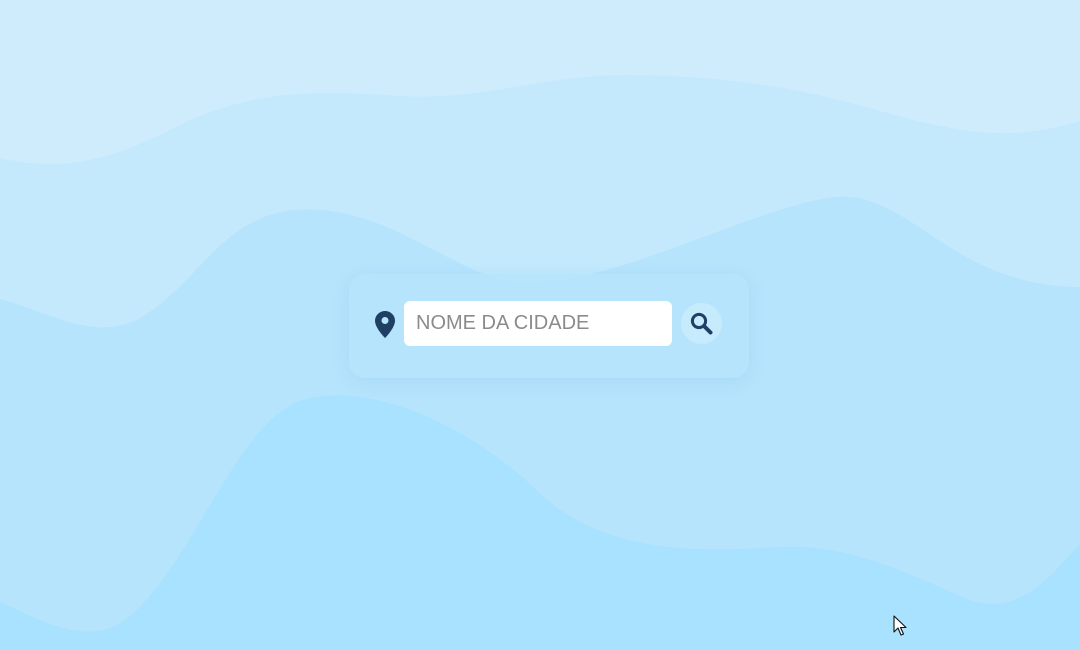 The image size is (1080, 650). I want to click on search-button, so click(701, 323).